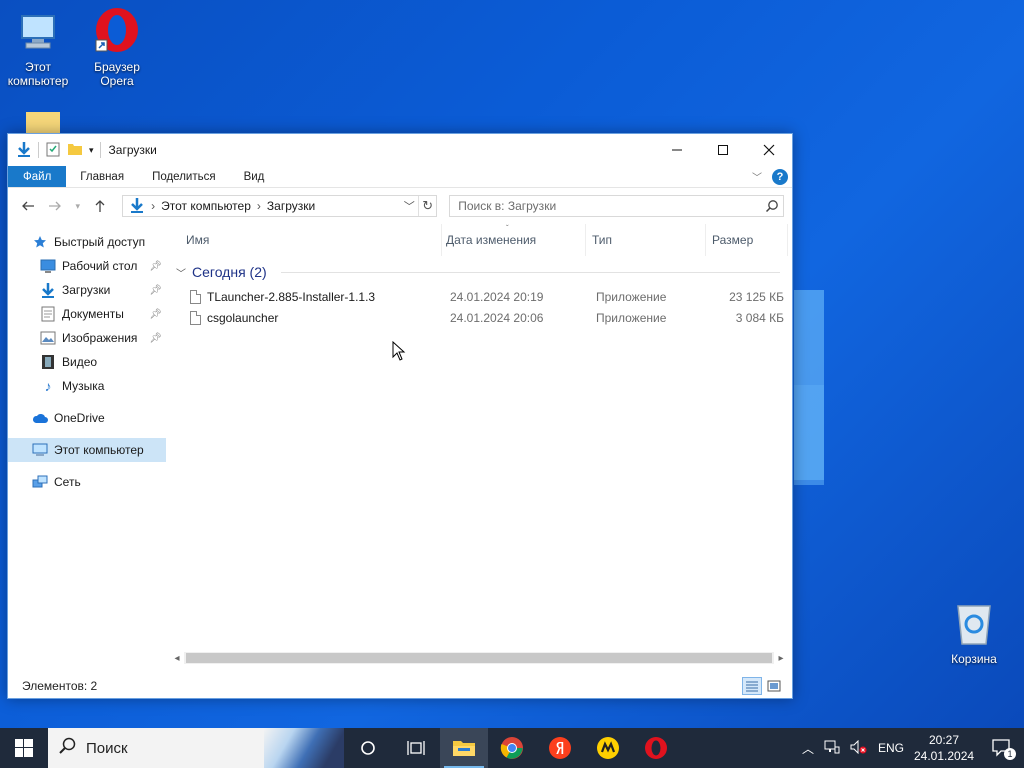 The height and width of the screenshot is (768, 1024). What do you see at coordinates (832, 748) in the screenshot?
I see `network-status-icon` at bounding box center [832, 748].